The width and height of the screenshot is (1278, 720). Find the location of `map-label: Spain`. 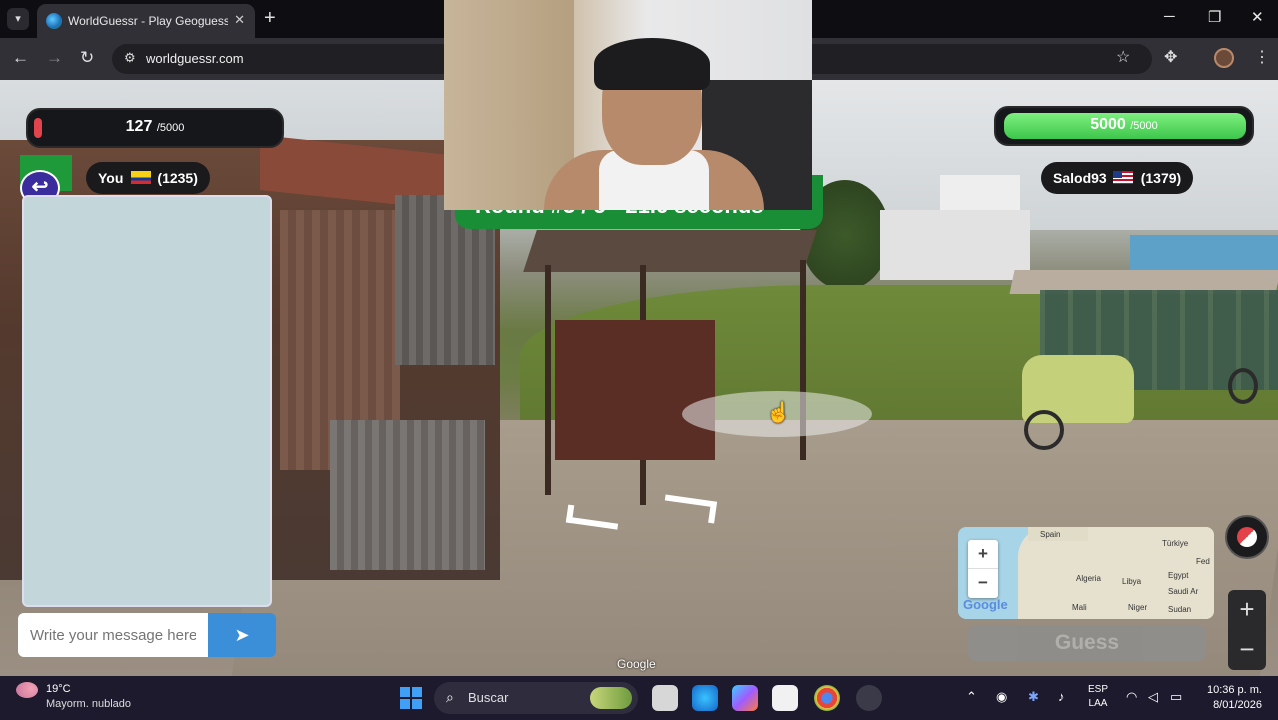

map-label: Spain is located at coordinates (1050, 534).